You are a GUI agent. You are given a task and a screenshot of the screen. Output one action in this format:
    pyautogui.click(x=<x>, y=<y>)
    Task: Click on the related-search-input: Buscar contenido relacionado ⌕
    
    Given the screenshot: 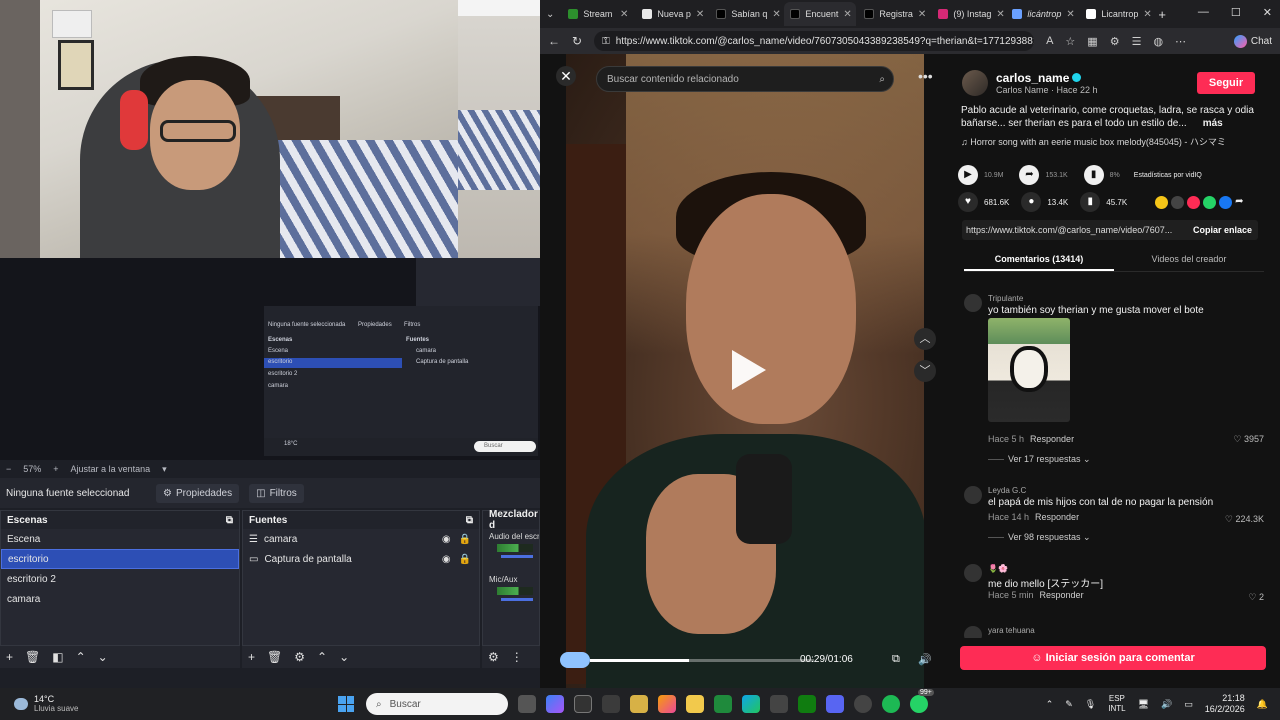 What is the action you would take?
    pyautogui.click(x=745, y=79)
    